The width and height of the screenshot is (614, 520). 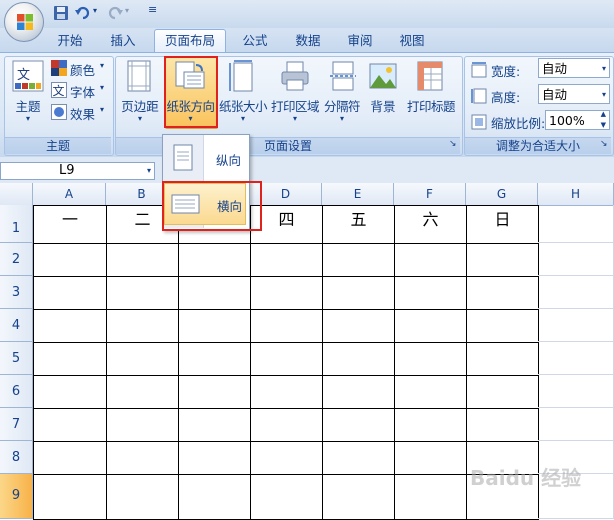 I want to click on column-header-e: E, so click(x=358, y=194).